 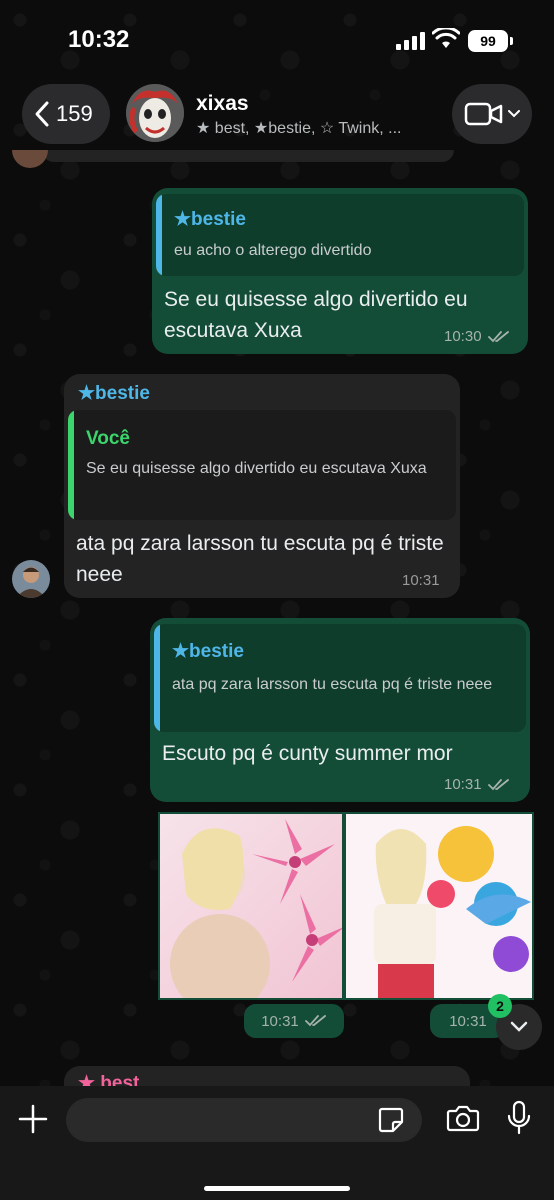 What do you see at coordinates (248, 156) in the screenshot?
I see `previous-message-fragment` at bounding box center [248, 156].